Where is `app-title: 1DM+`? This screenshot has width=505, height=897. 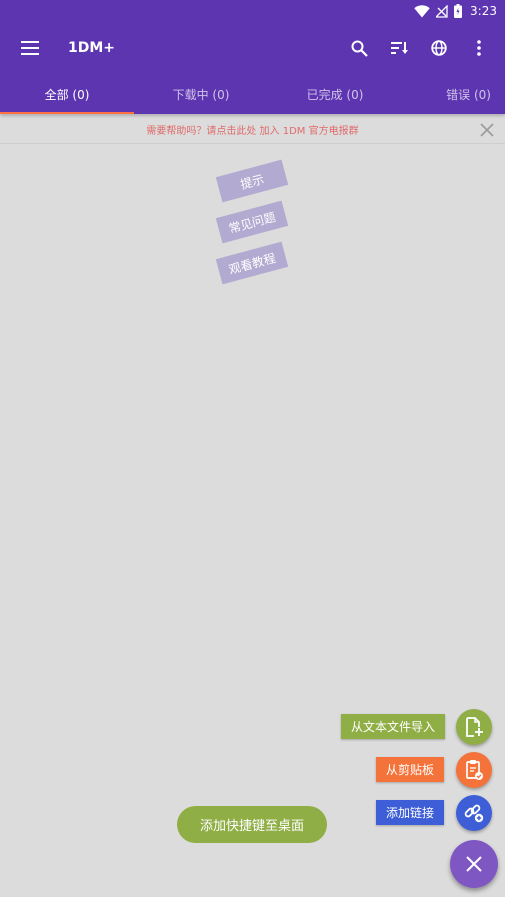
app-title: 1DM+ is located at coordinates (92, 48).